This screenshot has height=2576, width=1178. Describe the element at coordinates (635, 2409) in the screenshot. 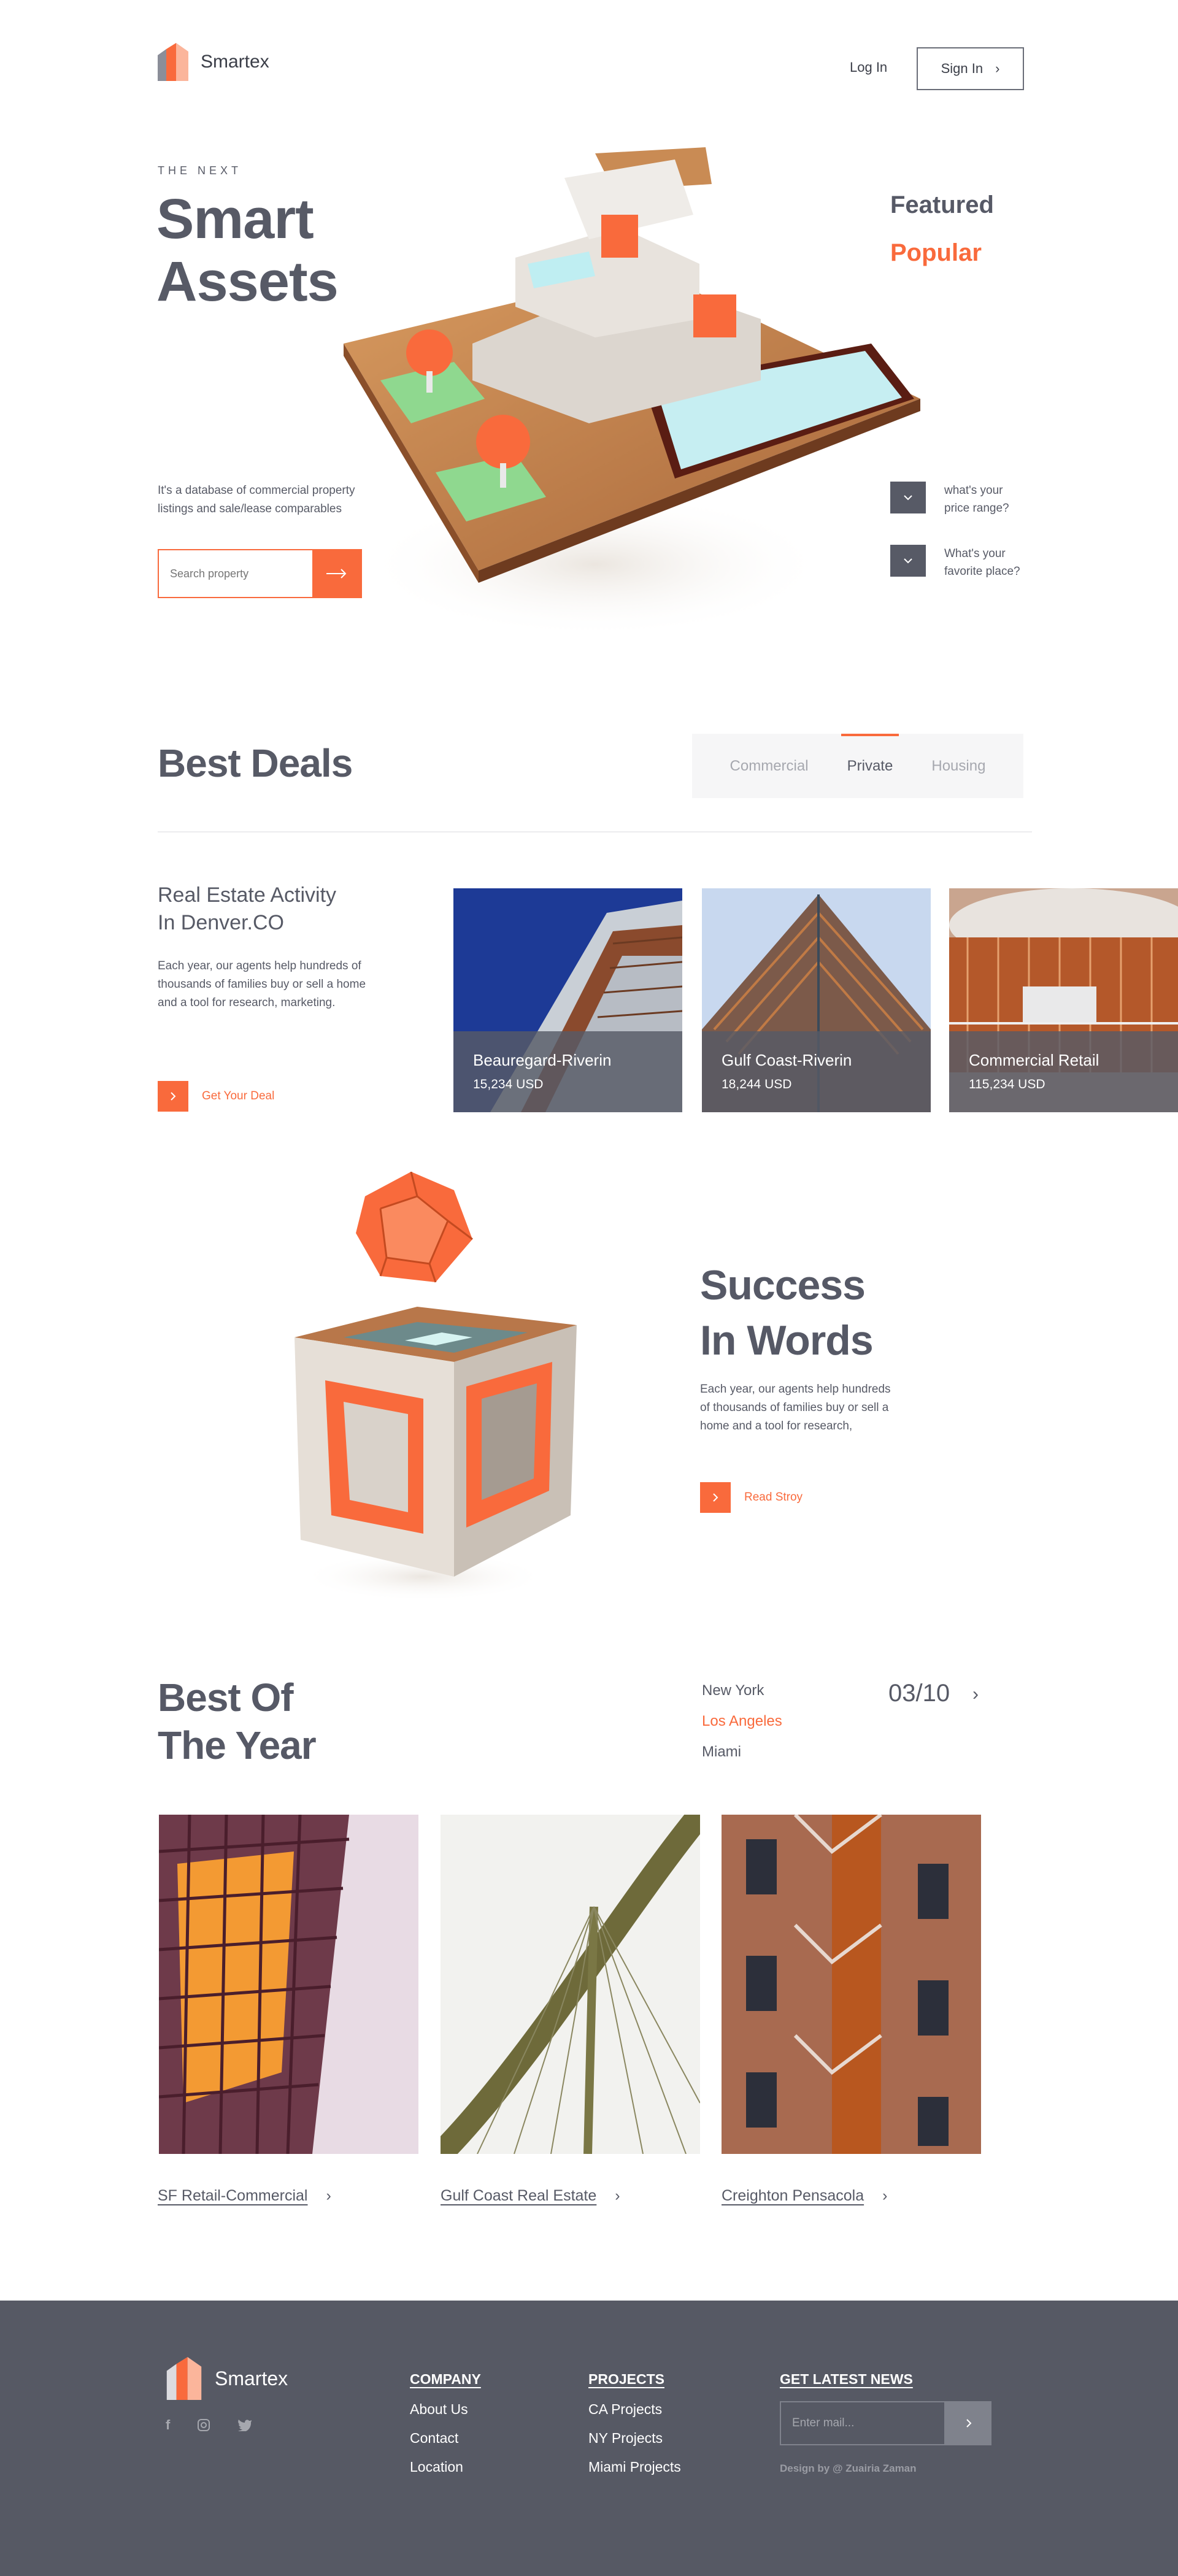

I see `footer-link-ca-projects: CA Projects` at that location.